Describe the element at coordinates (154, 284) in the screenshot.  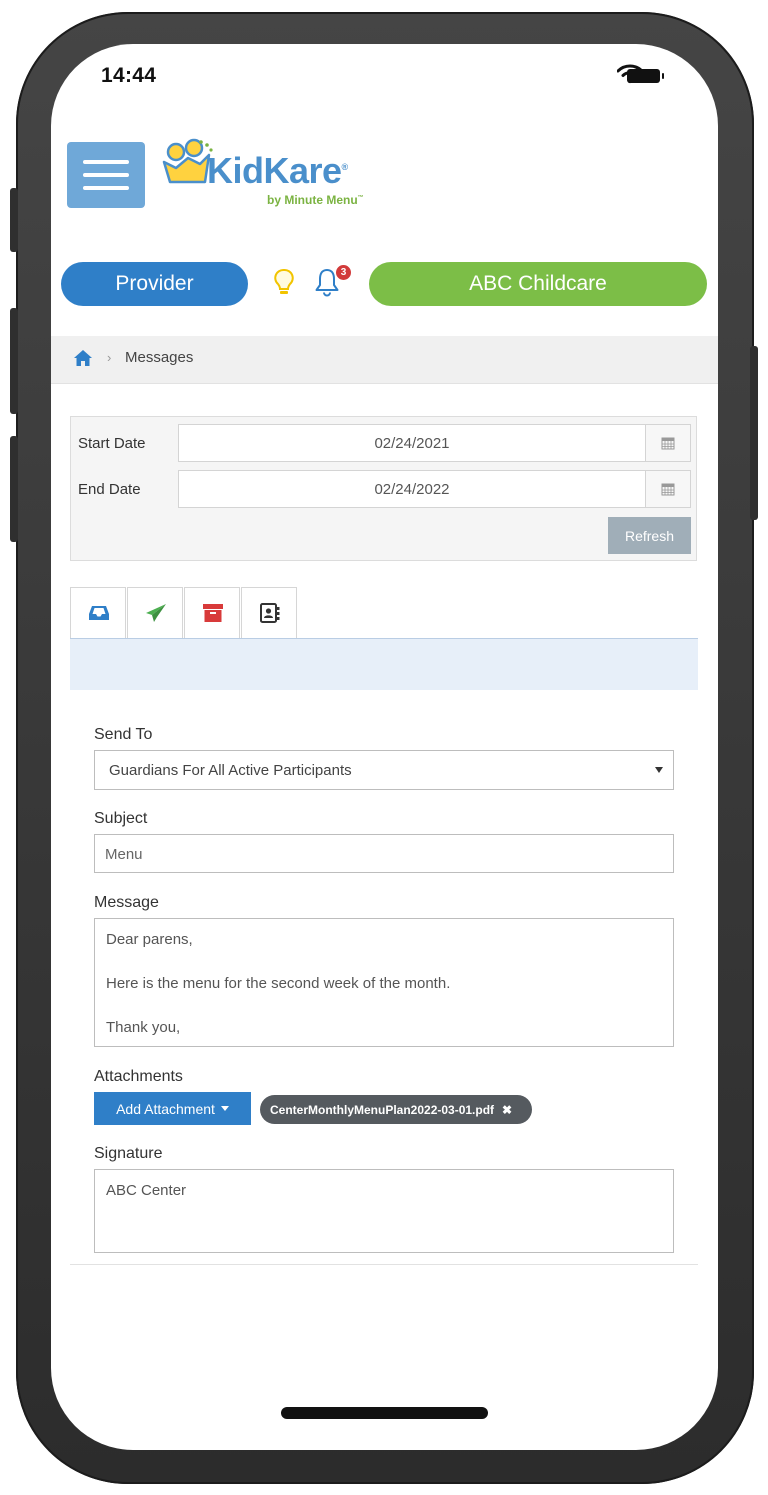
I see `provider-role-button: Provider` at that location.